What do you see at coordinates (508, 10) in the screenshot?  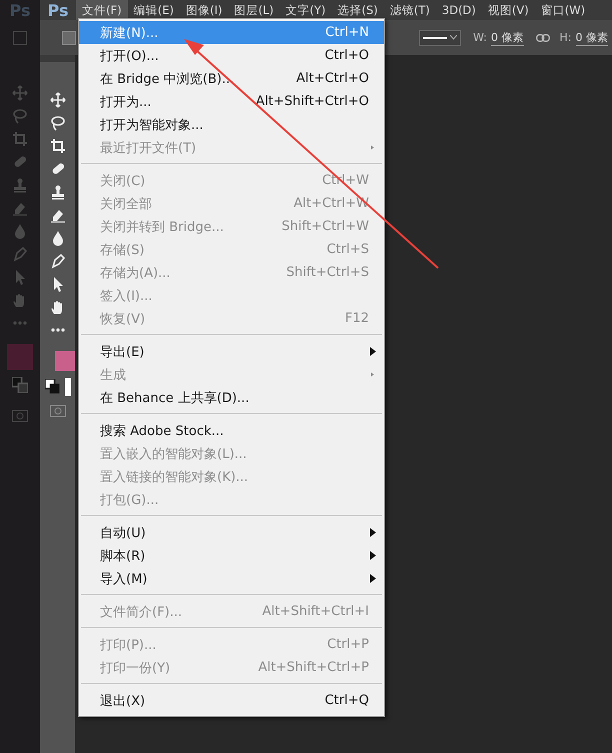 I see `menu-bar-item: 视图(V)` at bounding box center [508, 10].